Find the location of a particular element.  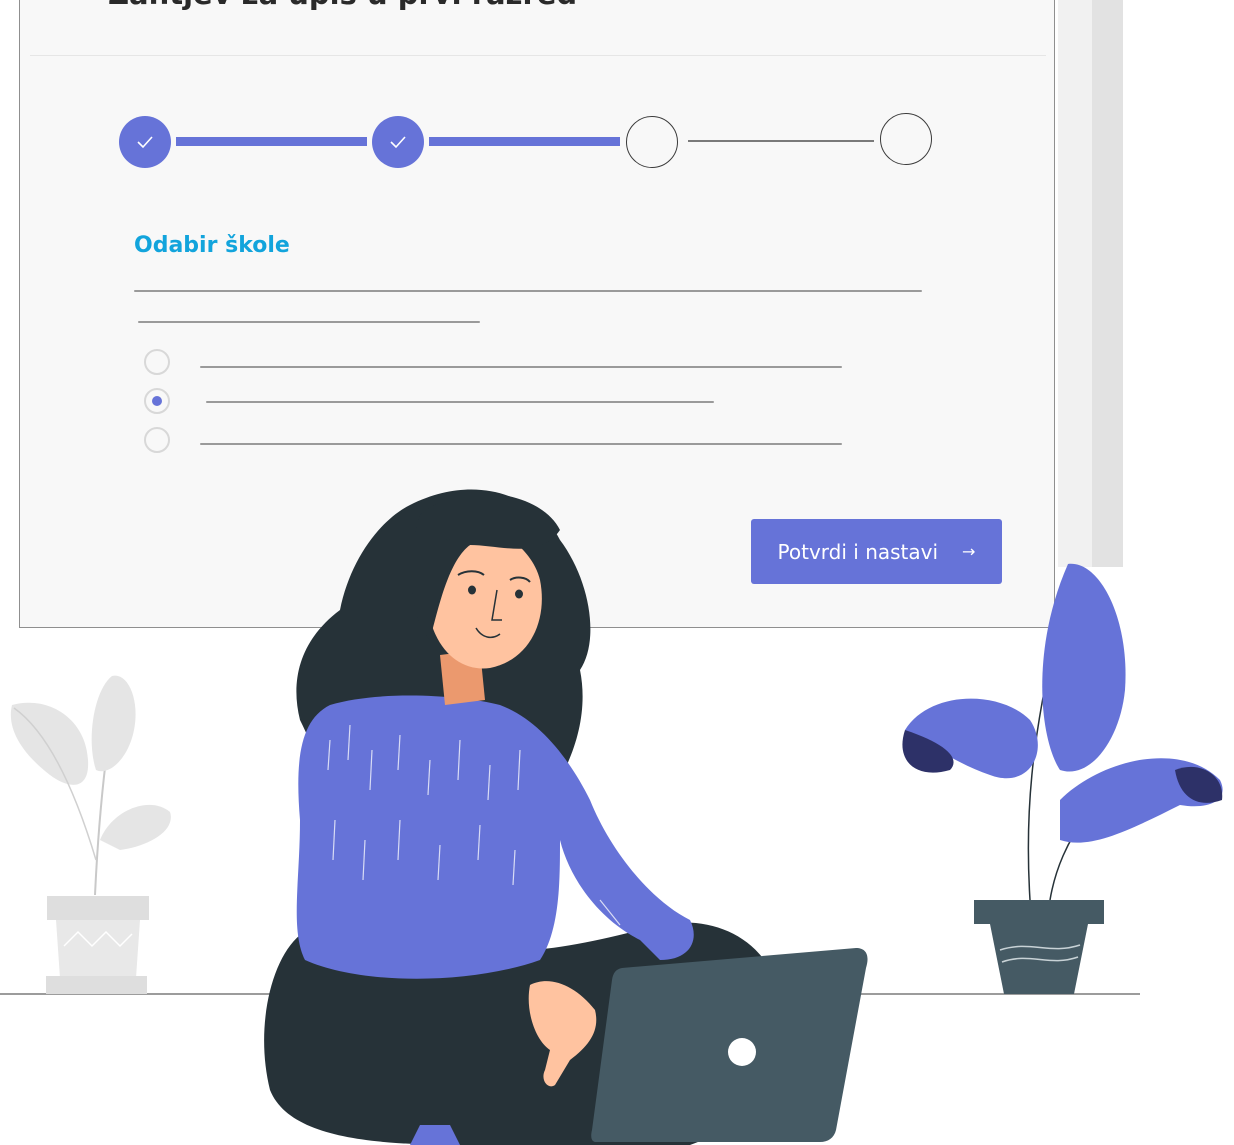

left-plant-illustration is located at coordinates (90, 834).